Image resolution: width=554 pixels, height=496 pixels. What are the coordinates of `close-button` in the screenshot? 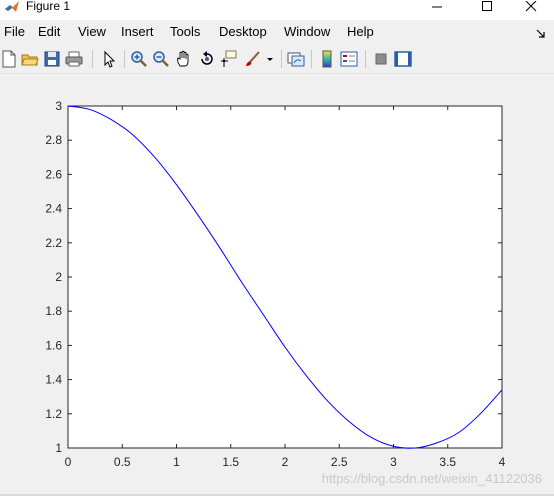 It's located at (531, 7).